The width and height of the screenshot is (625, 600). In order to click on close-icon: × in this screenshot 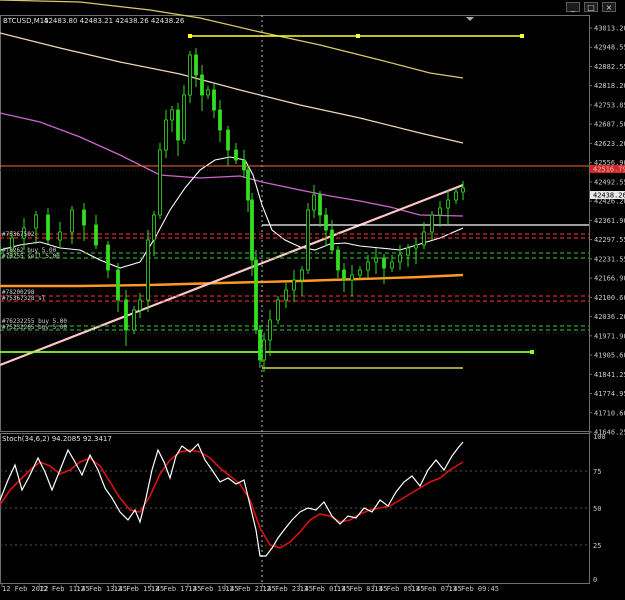, I will do `click(609, 7)`.